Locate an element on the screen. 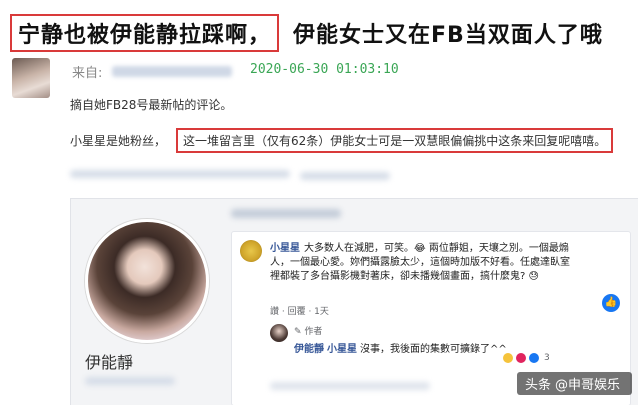  avatar is located at coordinates (31, 78).